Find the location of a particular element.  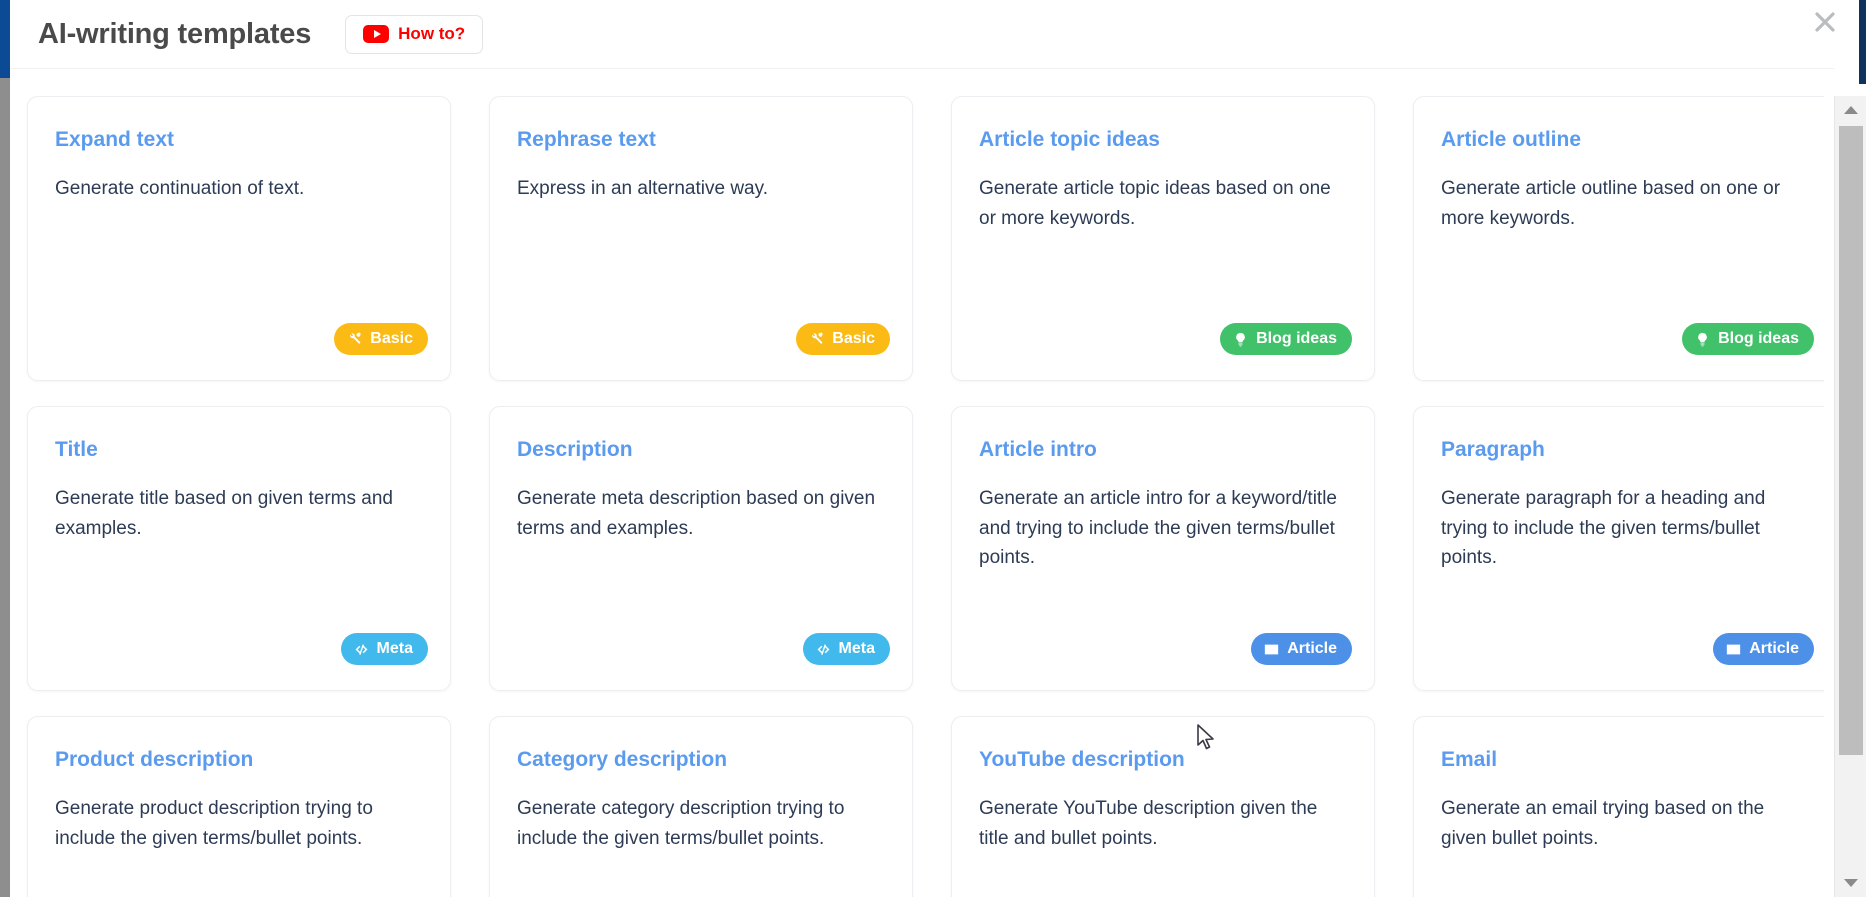

scroll-down-icon is located at coordinates (1850, 883).